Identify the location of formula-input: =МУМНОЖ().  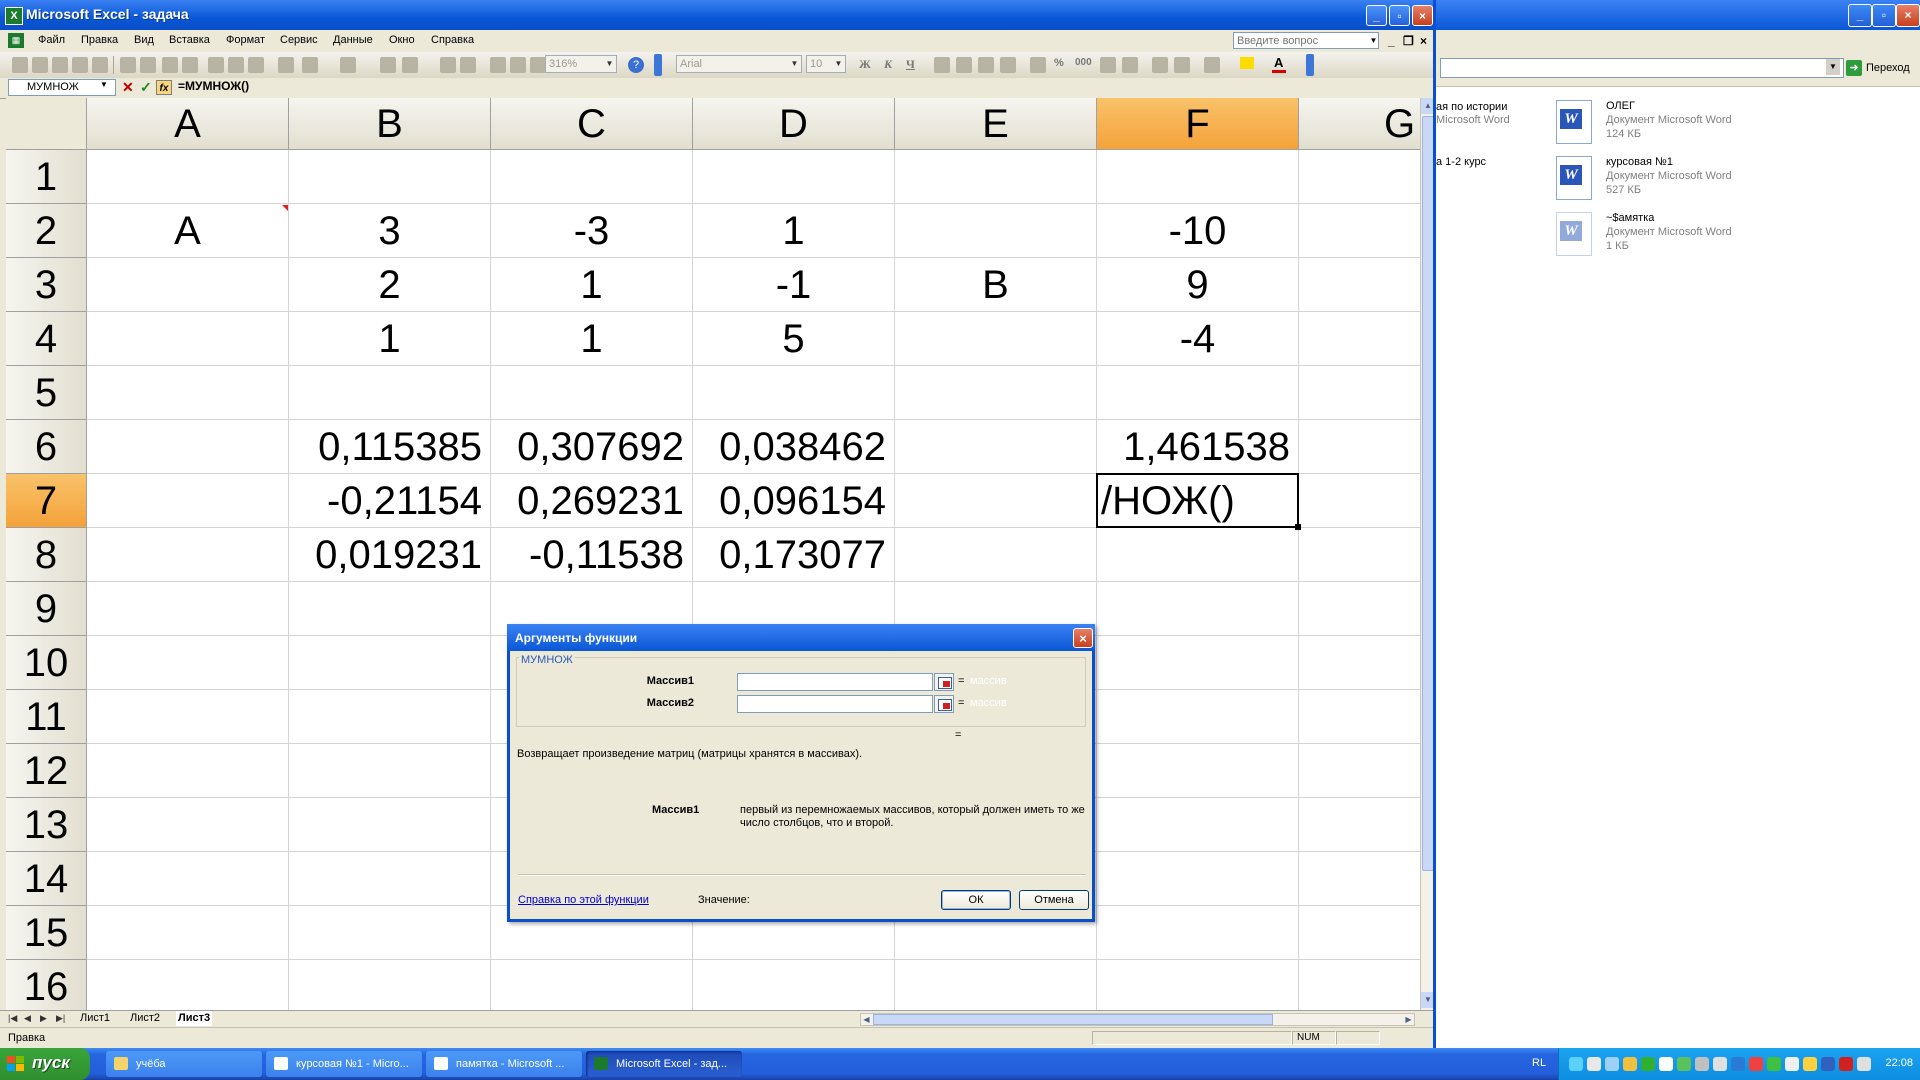
(213, 86).